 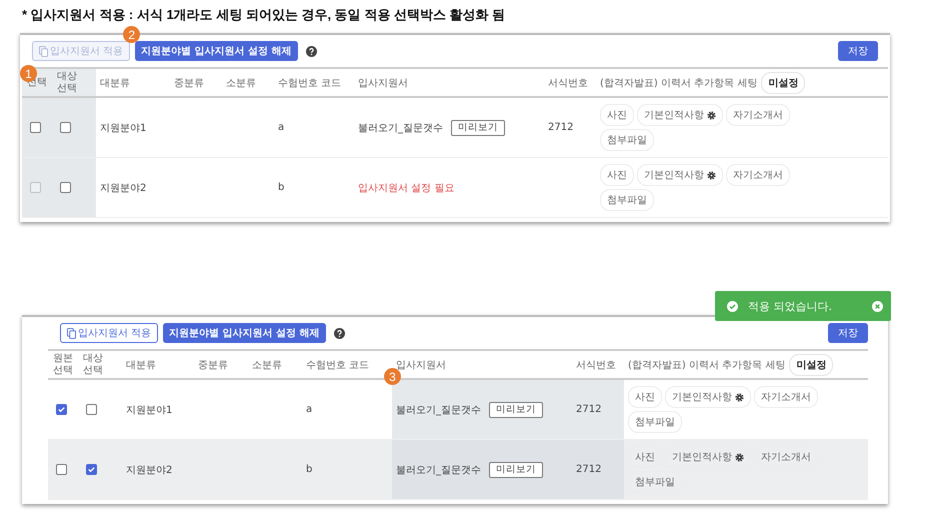 I want to click on step-badge: 2, so click(x=131, y=34).